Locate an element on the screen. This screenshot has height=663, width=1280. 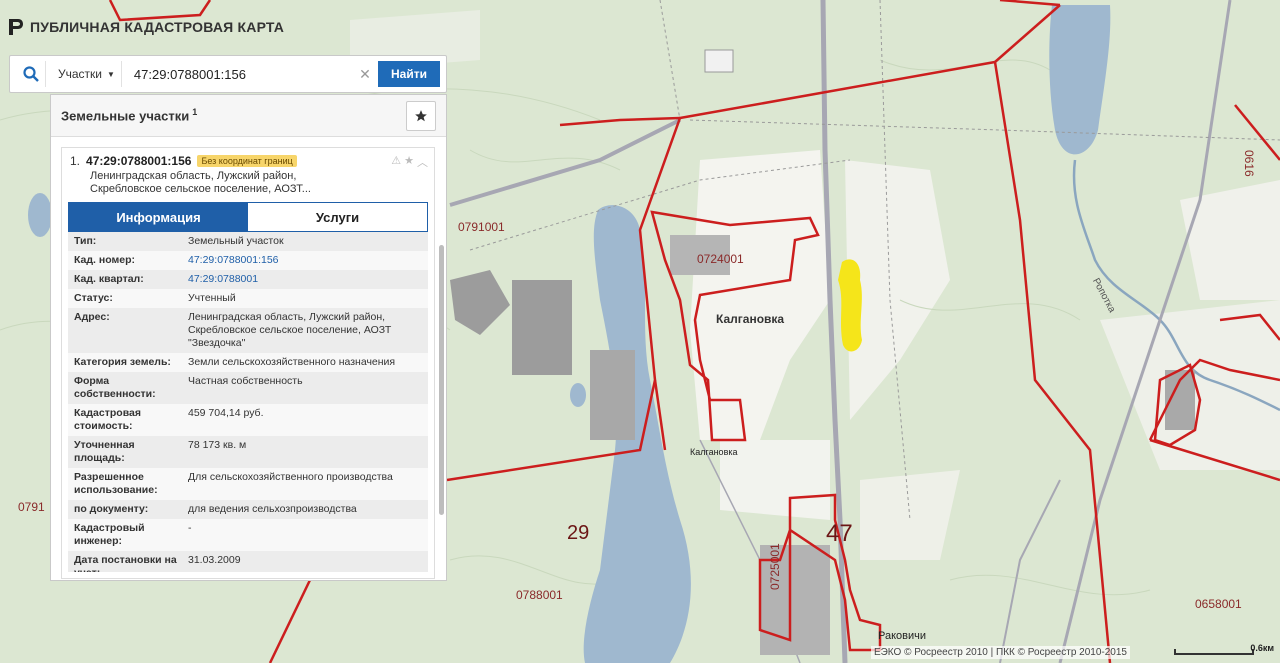
property-key: Кад. квартал: is located at coordinates (109, 279).